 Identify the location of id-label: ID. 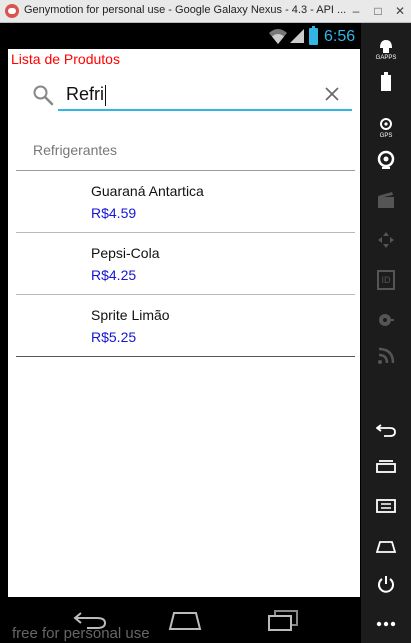
(386, 280).